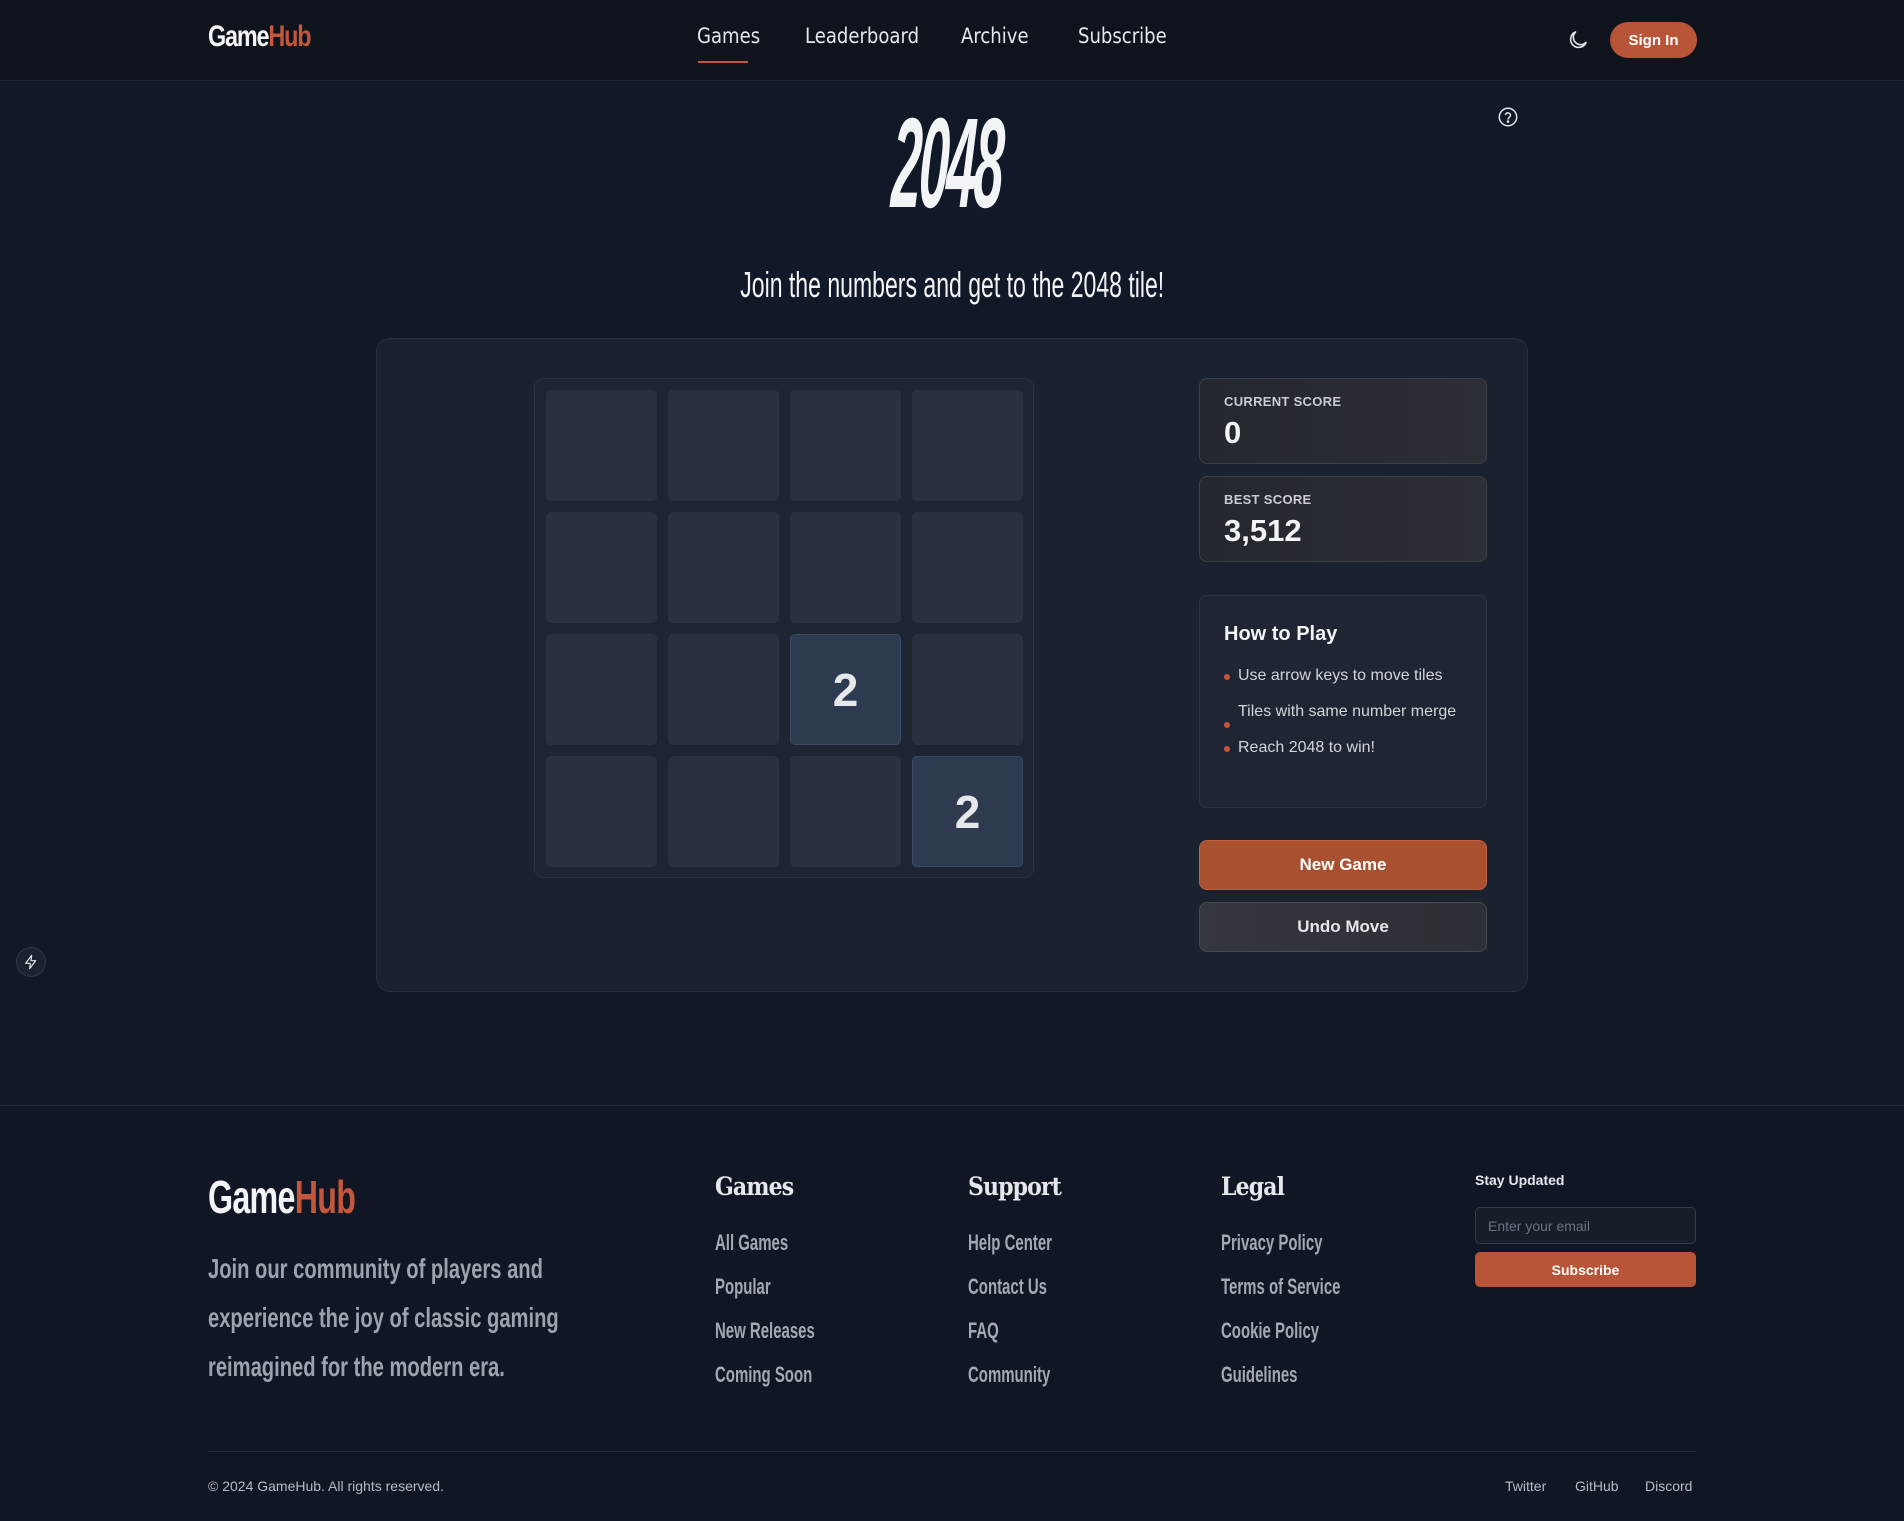 This screenshot has width=1904, height=1521. What do you see at coordinates (1280, 1375) in the screenshot?
I see `footer-link-guidelines: Guidelines` at bounding box center [1280, 1375].